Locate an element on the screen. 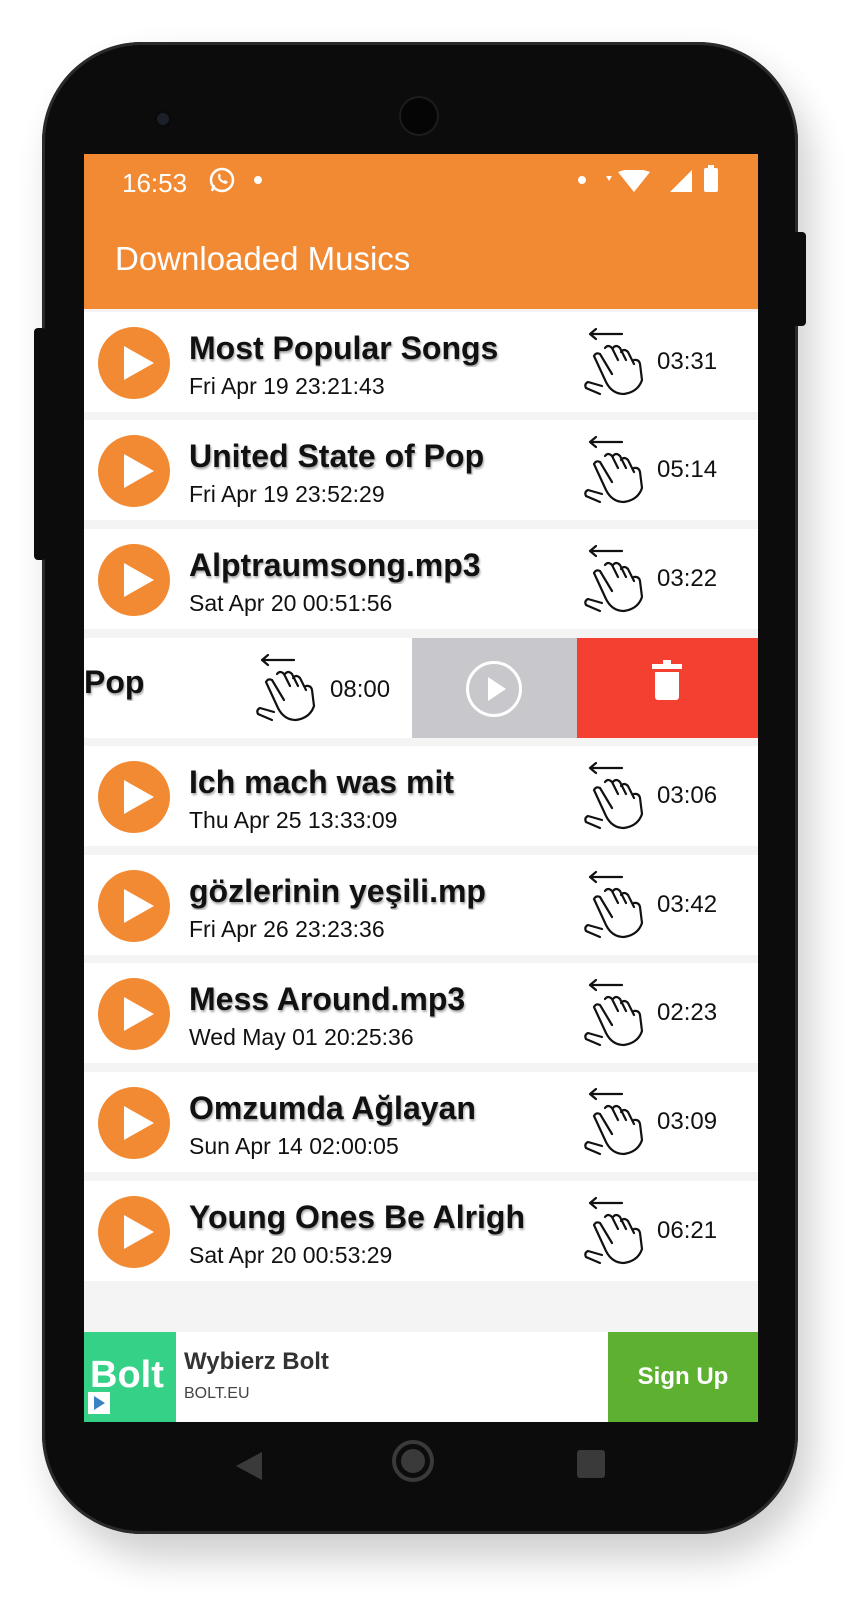 This screenshot has width=852, height=1608. adchoices-icon is located at coordinates (99, 1403).